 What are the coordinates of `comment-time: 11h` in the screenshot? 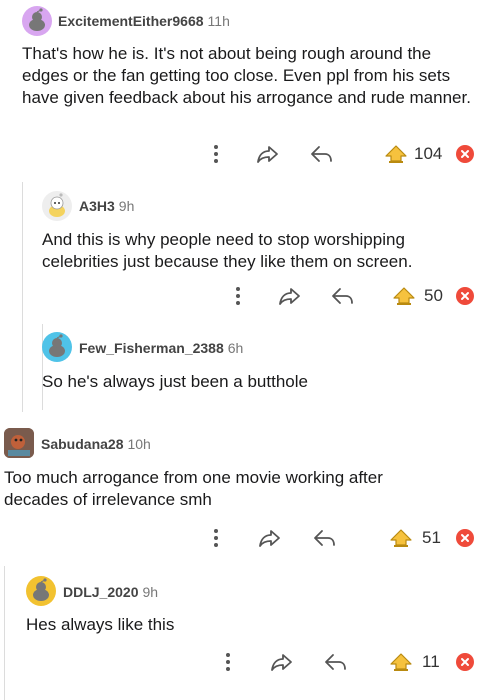 It's located at (218, 21).